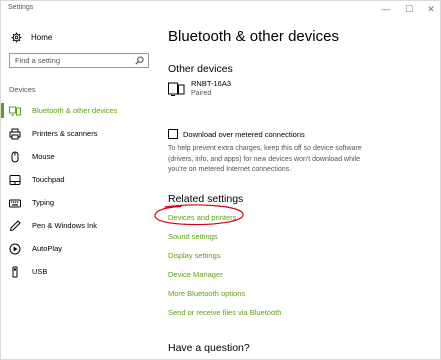  I want to click on title-bar: Settings — ☐ ✕, so click(220, 9).